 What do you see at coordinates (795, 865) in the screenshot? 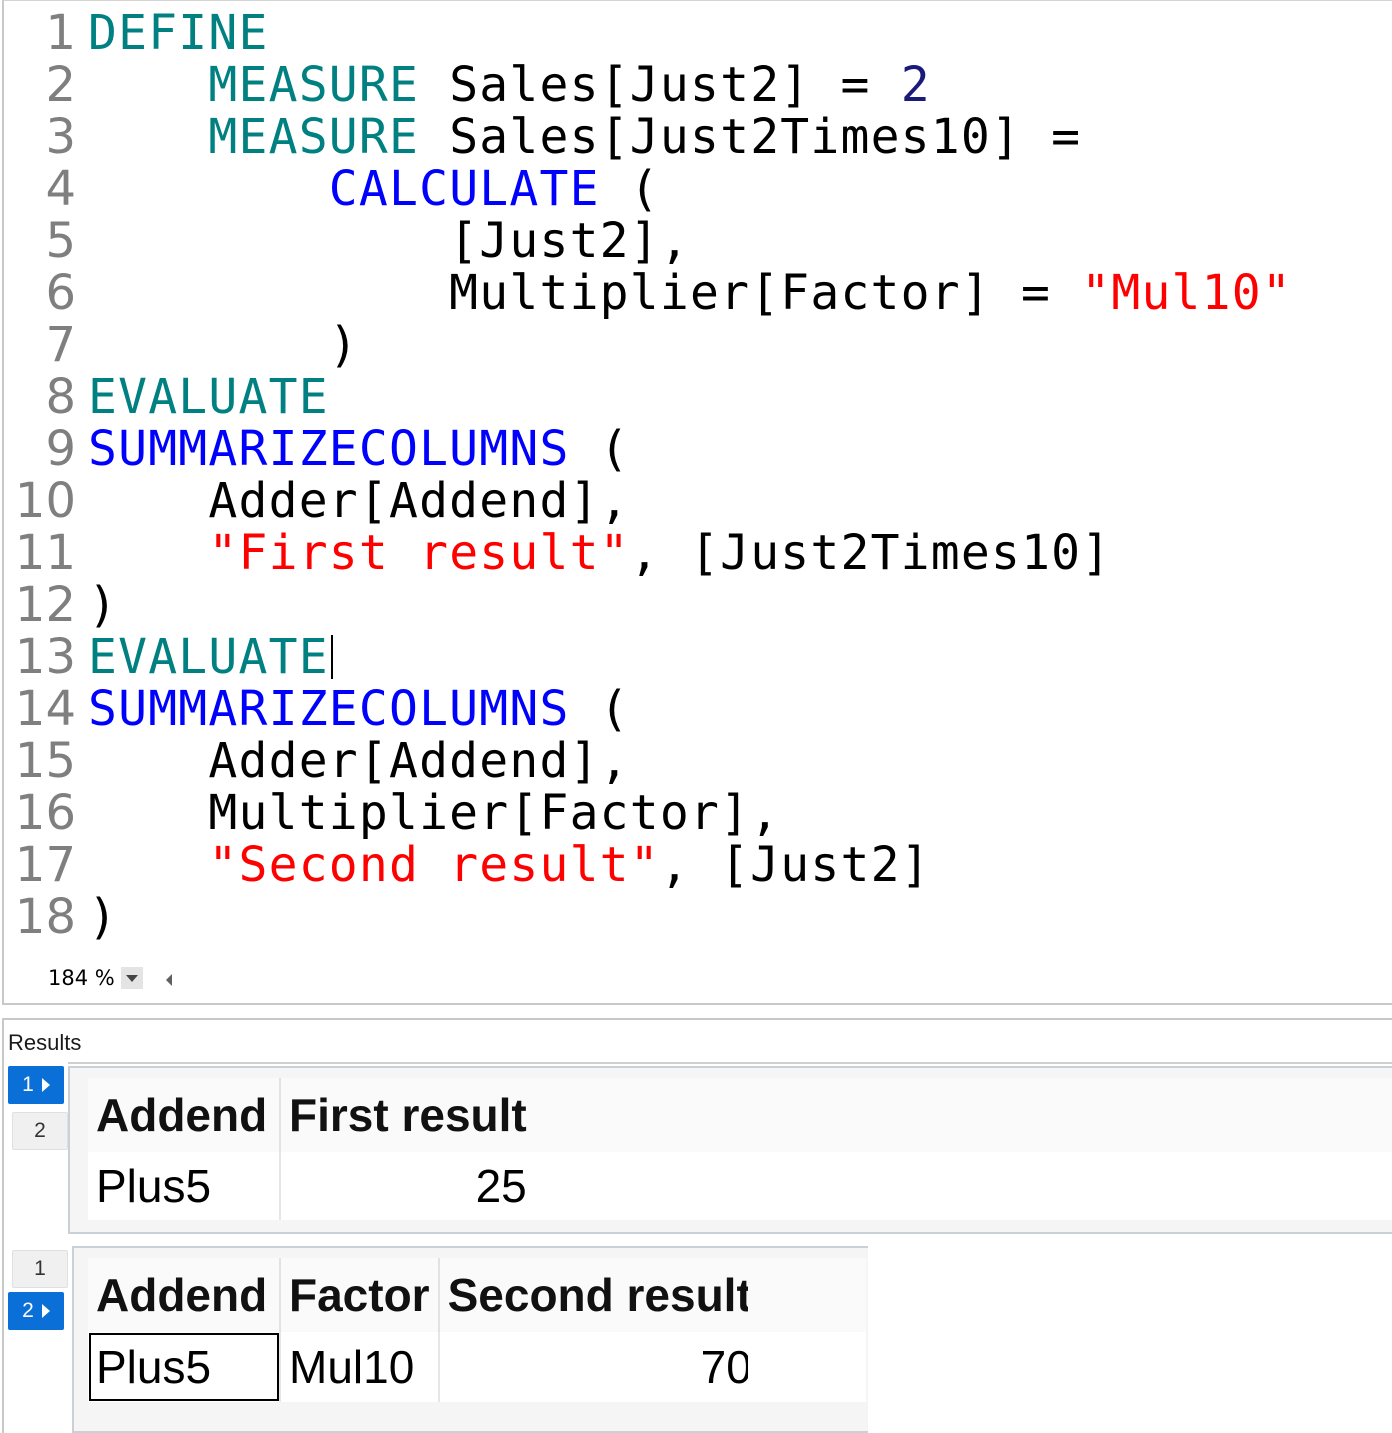
I see `token-text: , [Just2]` at bounding box center [795, 865].